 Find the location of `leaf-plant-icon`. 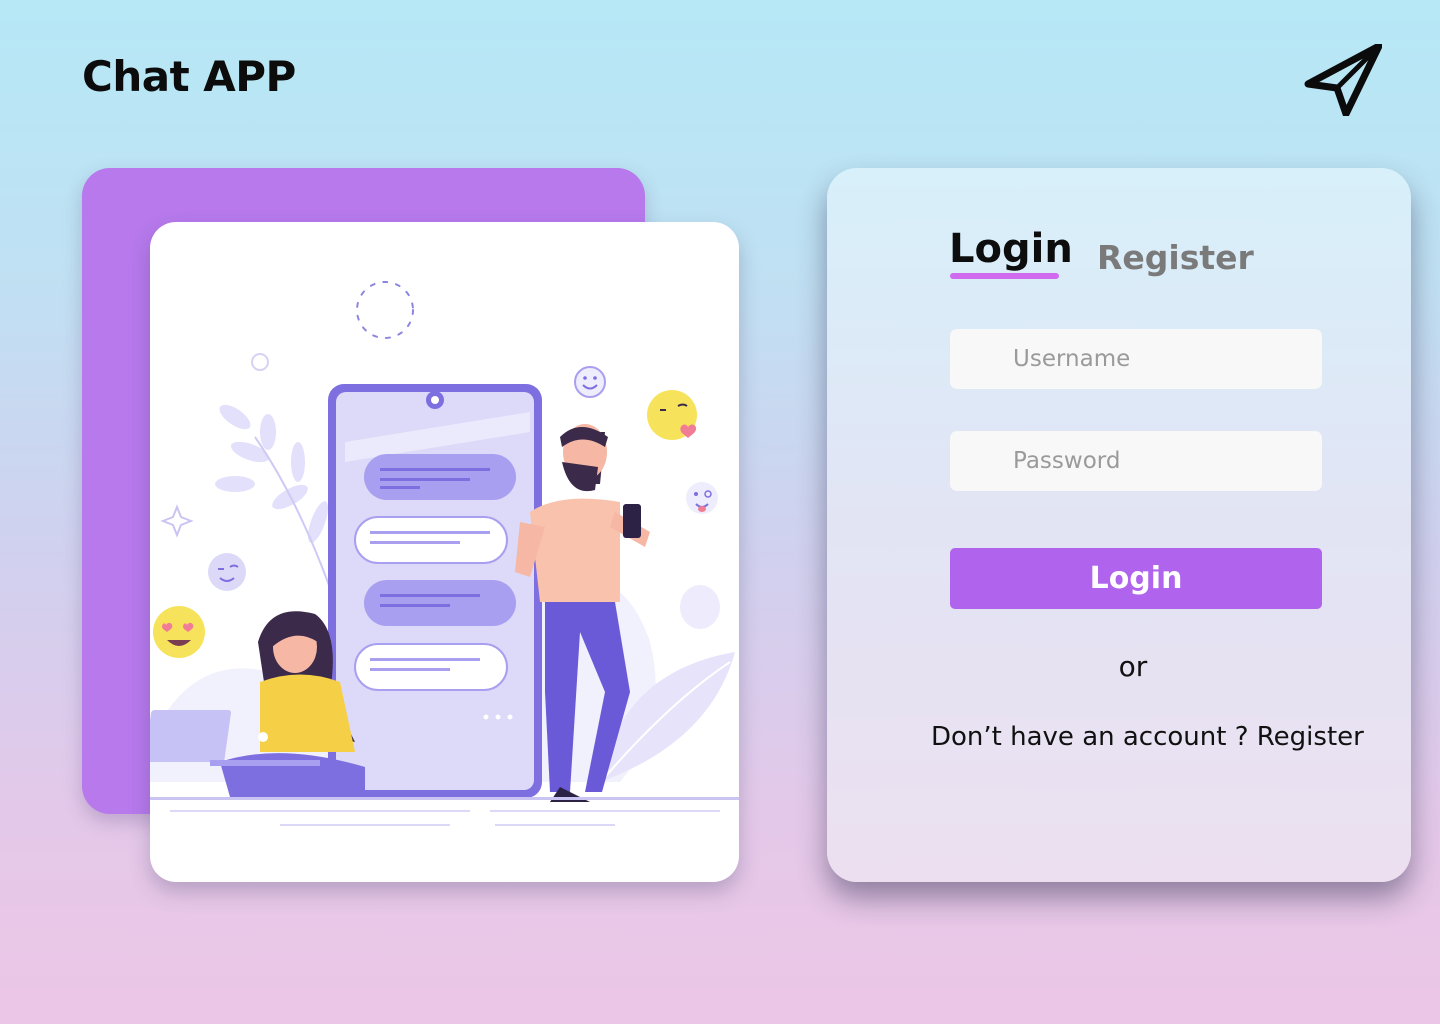

leaf-plant-icon is located at coordinates (271, 473).